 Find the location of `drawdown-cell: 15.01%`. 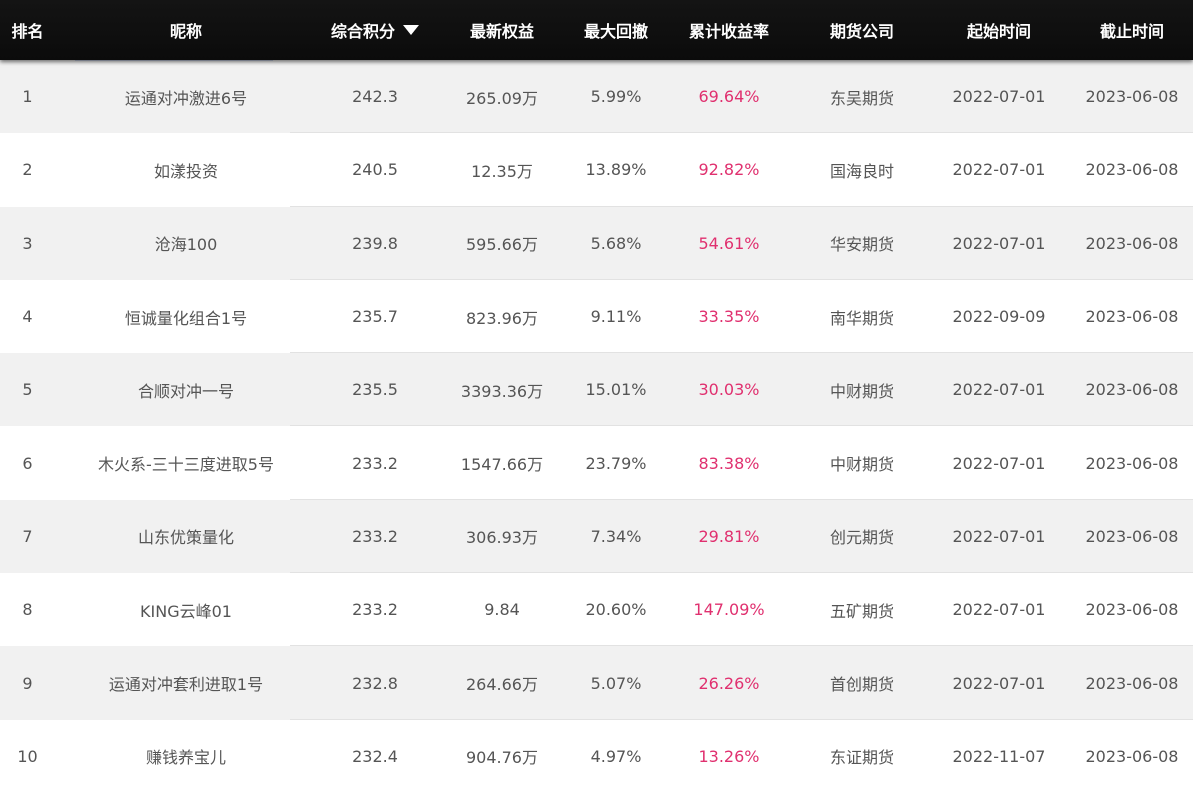

drawdown-cell: 15.01% is located at coordinates (616, 390).